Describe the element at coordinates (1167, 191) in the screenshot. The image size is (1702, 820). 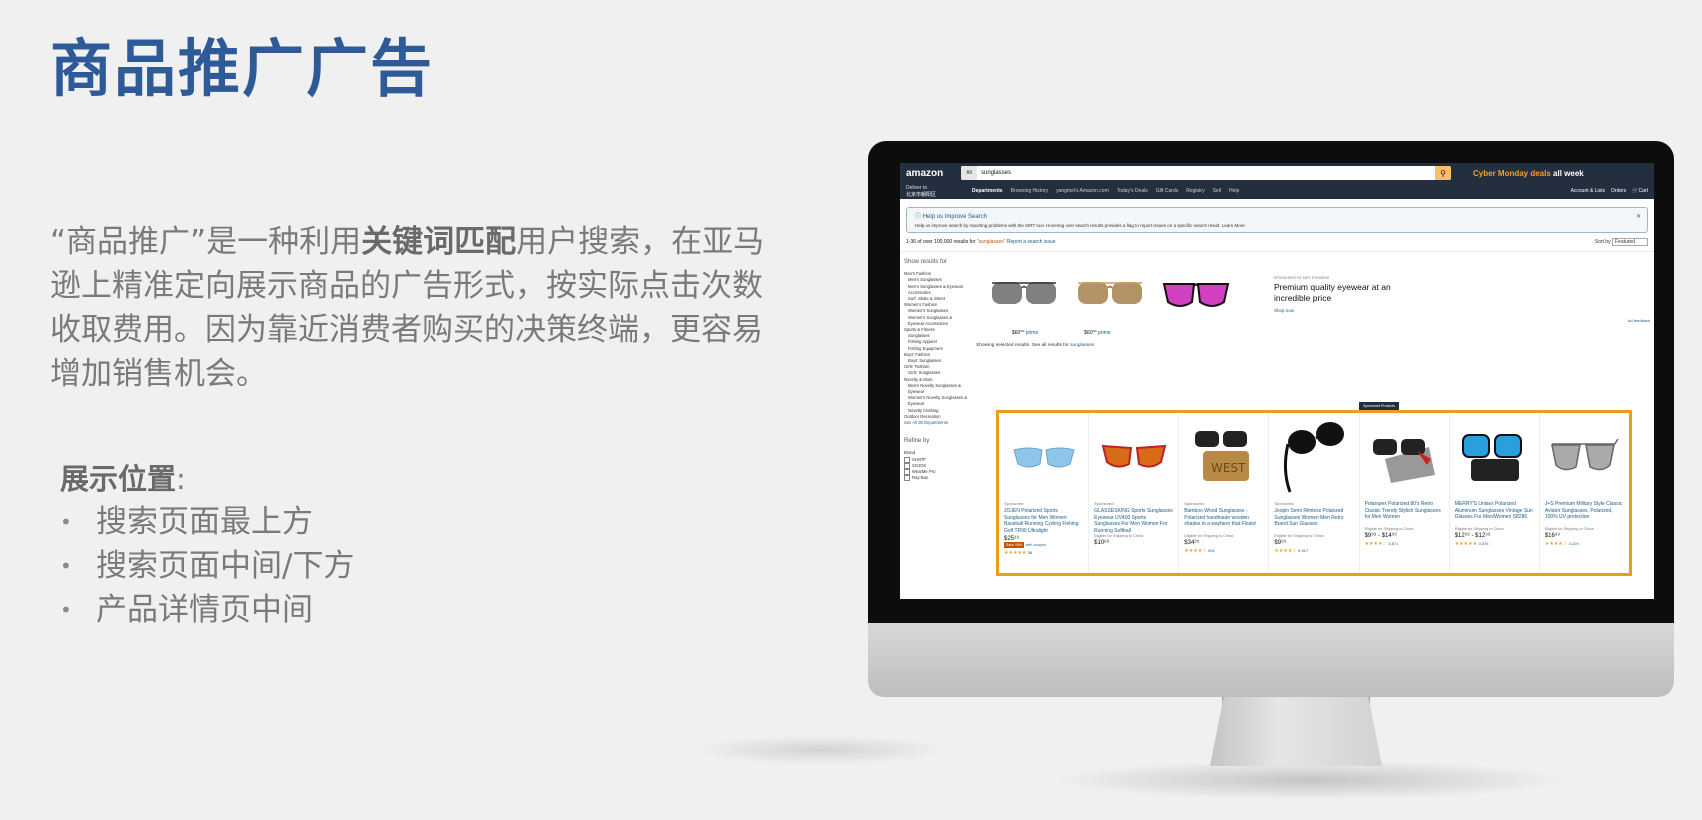
I see `nav-link: Gift Cards` at that location.